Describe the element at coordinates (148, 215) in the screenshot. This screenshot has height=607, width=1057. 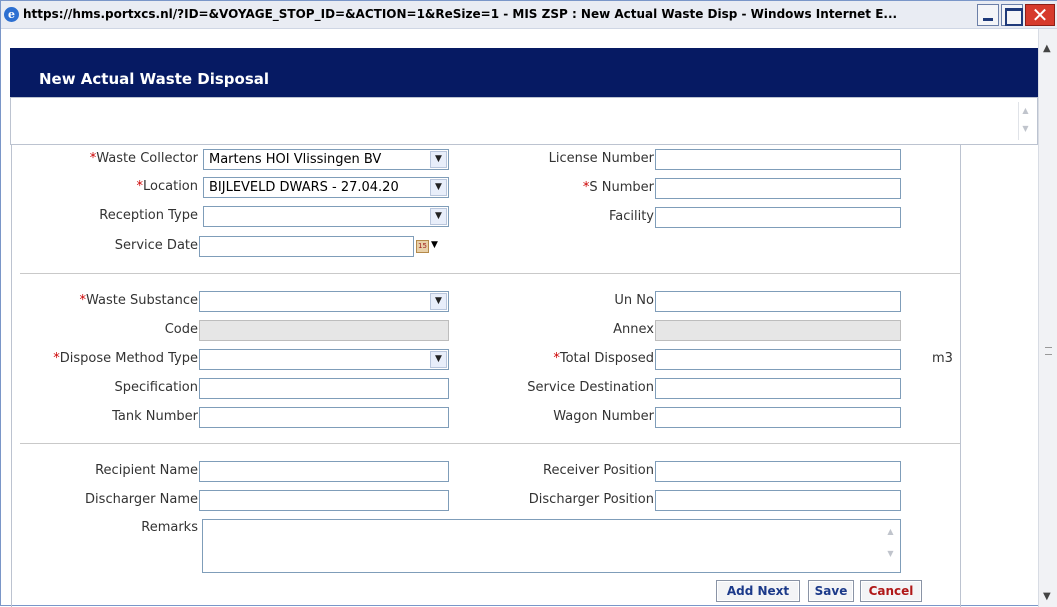
I see `reception-type-label: Reception Type` at that location.